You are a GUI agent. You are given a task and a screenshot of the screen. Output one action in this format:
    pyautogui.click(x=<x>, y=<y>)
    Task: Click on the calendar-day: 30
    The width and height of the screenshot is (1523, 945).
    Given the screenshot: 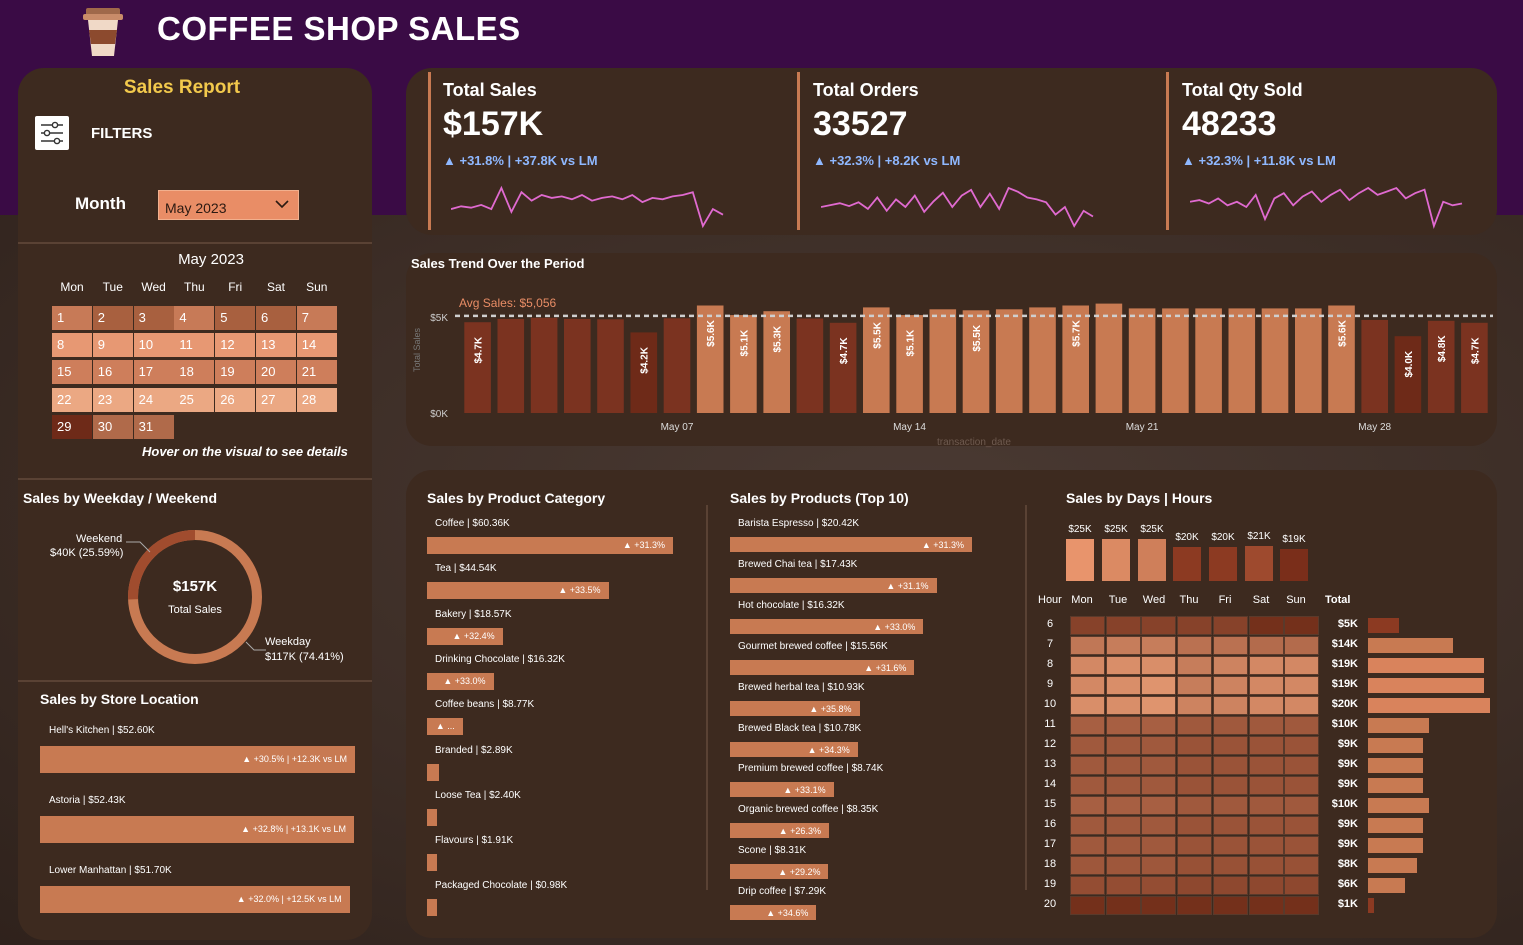 What is the action you would take?
    pyautogui.click(x=112, y=426)
    